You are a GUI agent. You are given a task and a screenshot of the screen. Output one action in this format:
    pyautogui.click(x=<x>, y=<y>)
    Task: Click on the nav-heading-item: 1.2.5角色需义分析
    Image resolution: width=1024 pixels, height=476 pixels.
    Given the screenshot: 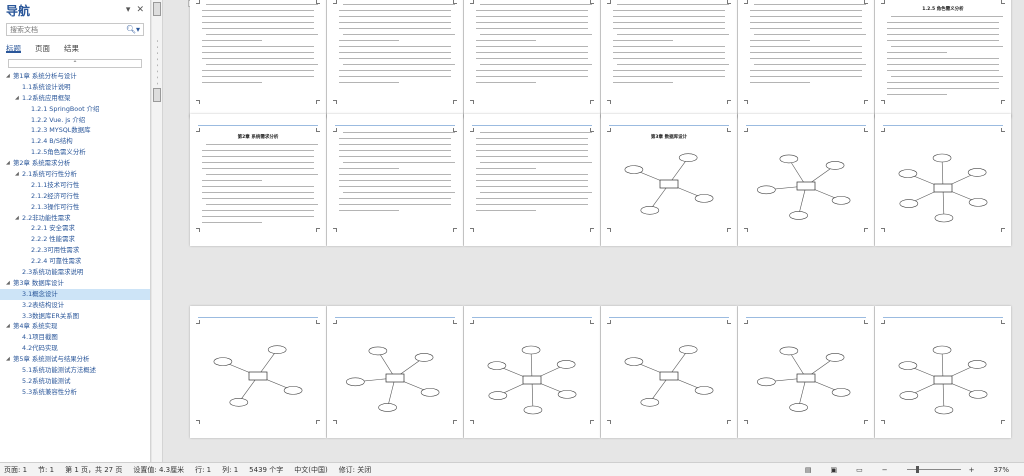 What is the action you would take?
    pyautogui.click(x=75, y=152)
    